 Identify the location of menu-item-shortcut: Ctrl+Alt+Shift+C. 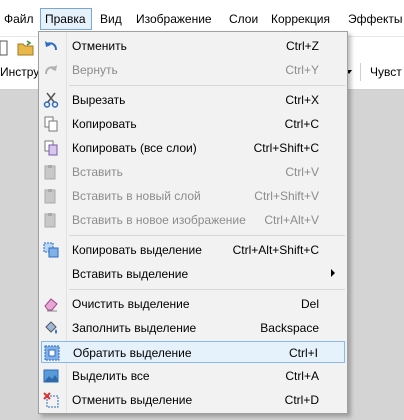
(275, 250).